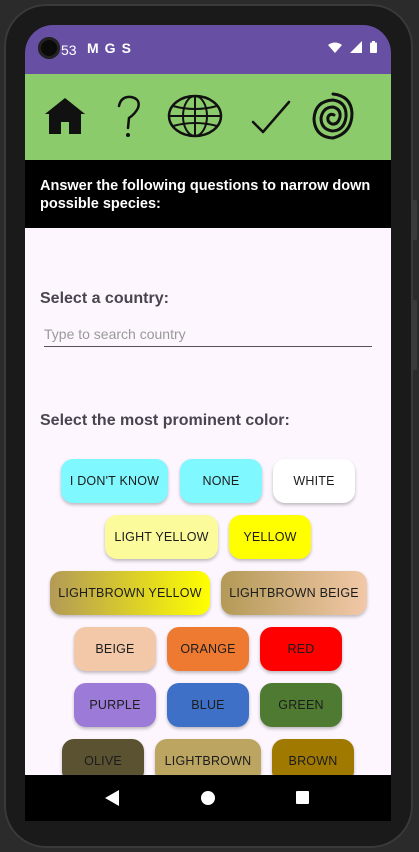  Describe the element at coordinates (294, 593) in the screenshot. I see `color-chip-lightbrown-beige: LIGHTBROWN BEIGE` at that location.